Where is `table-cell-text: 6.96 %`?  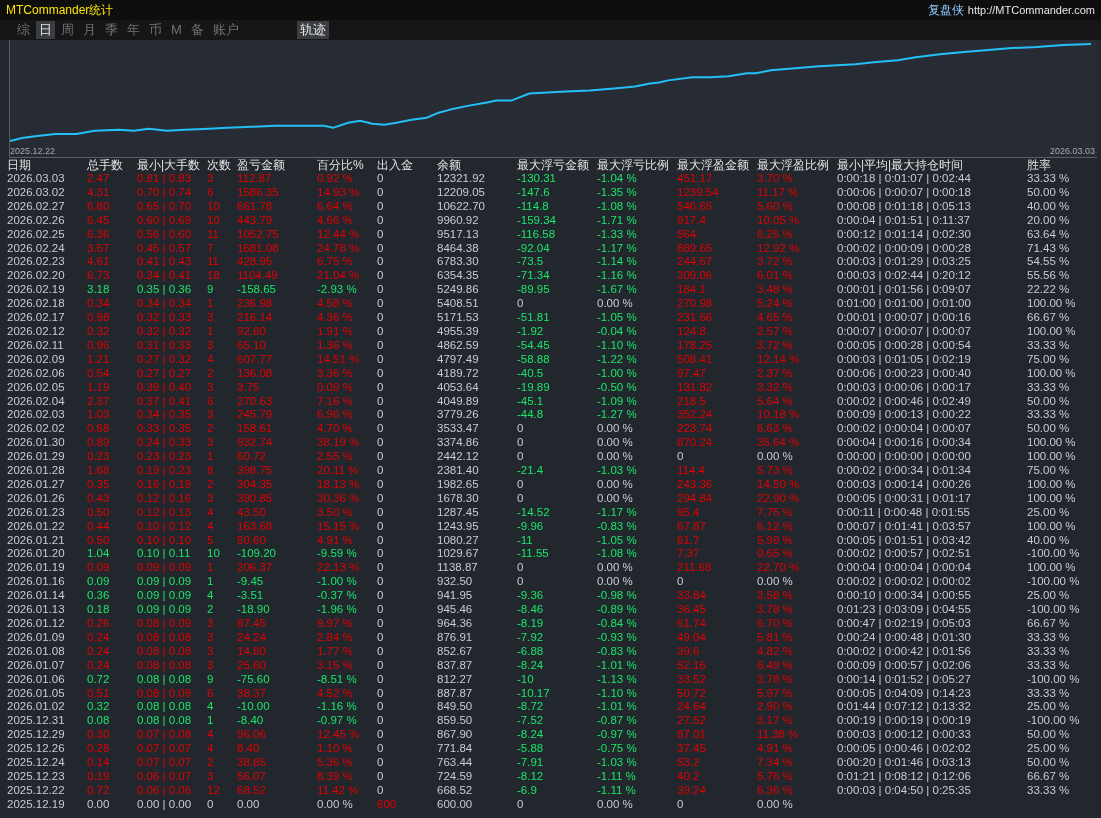 table-cell-text: 6.96 % is located at coordinates (335, 415).